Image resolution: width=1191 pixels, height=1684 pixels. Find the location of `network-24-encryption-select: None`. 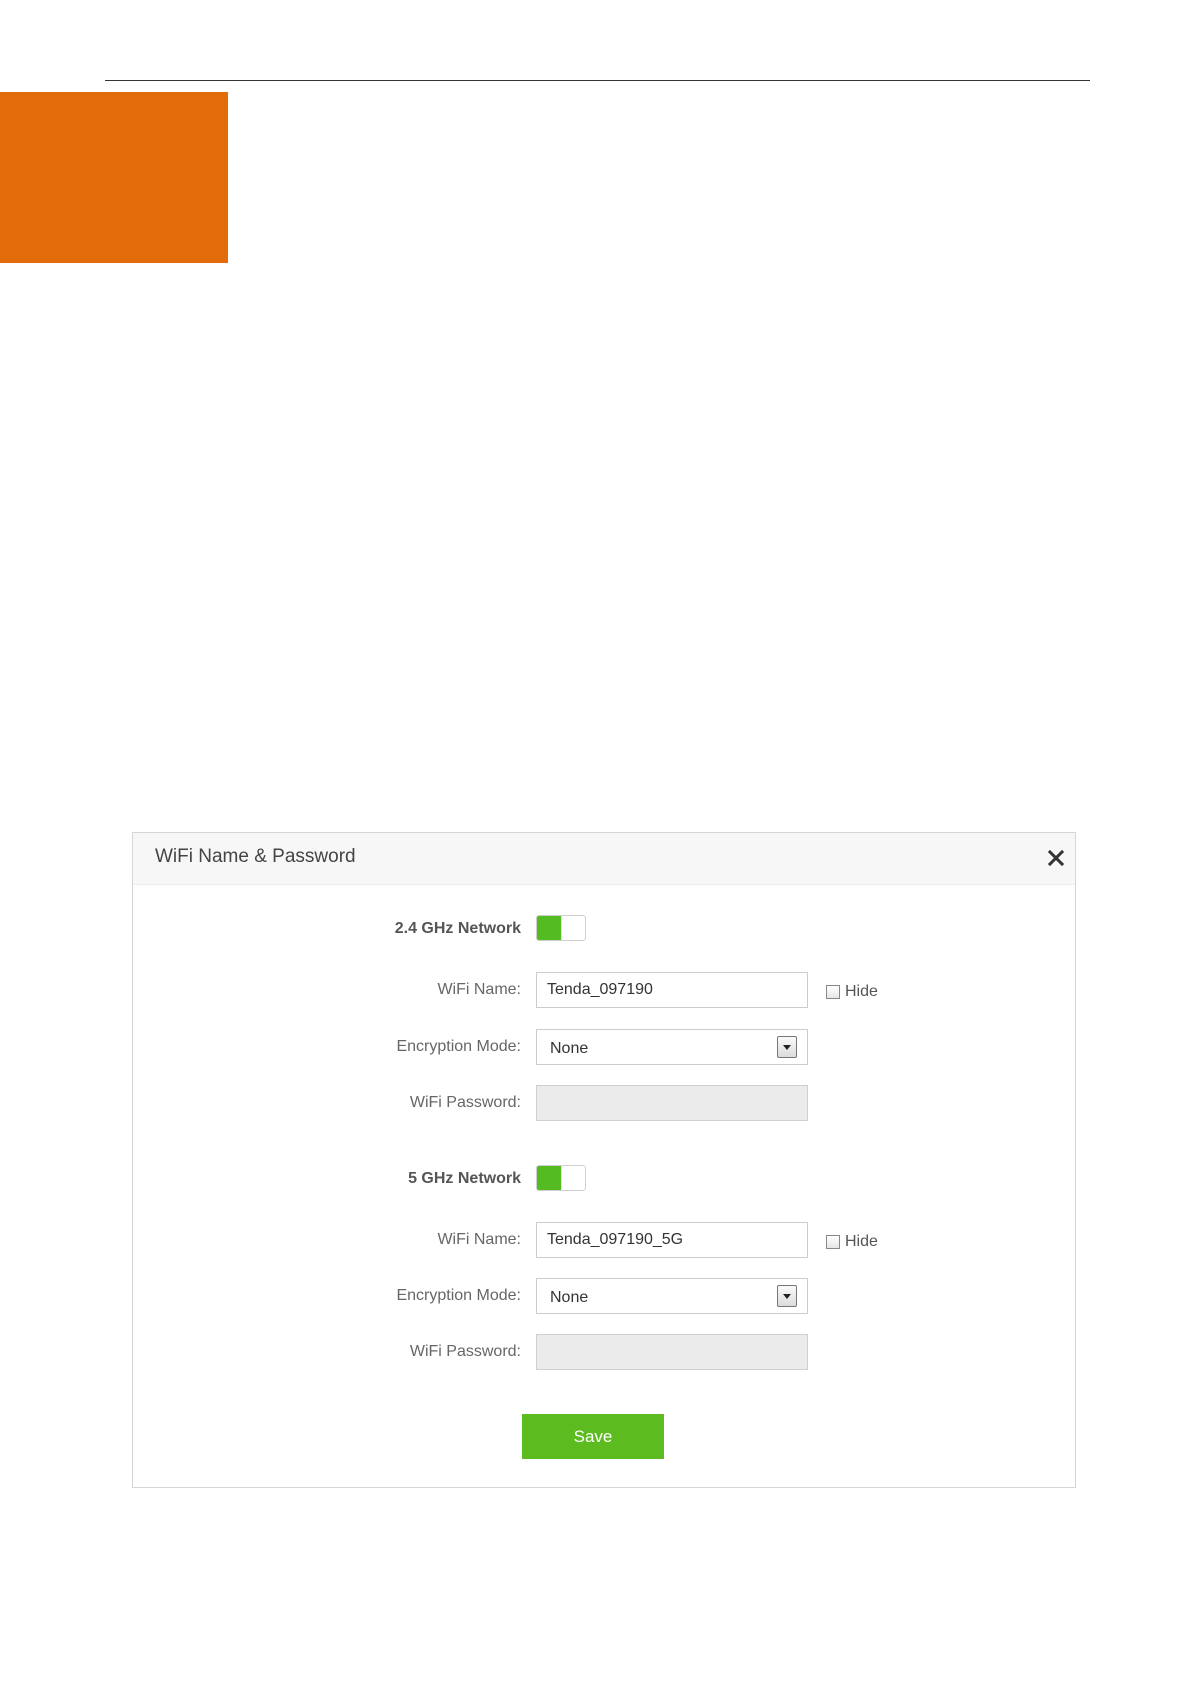

network-24-encryption-select: None is located at coordinates (672, 1047).